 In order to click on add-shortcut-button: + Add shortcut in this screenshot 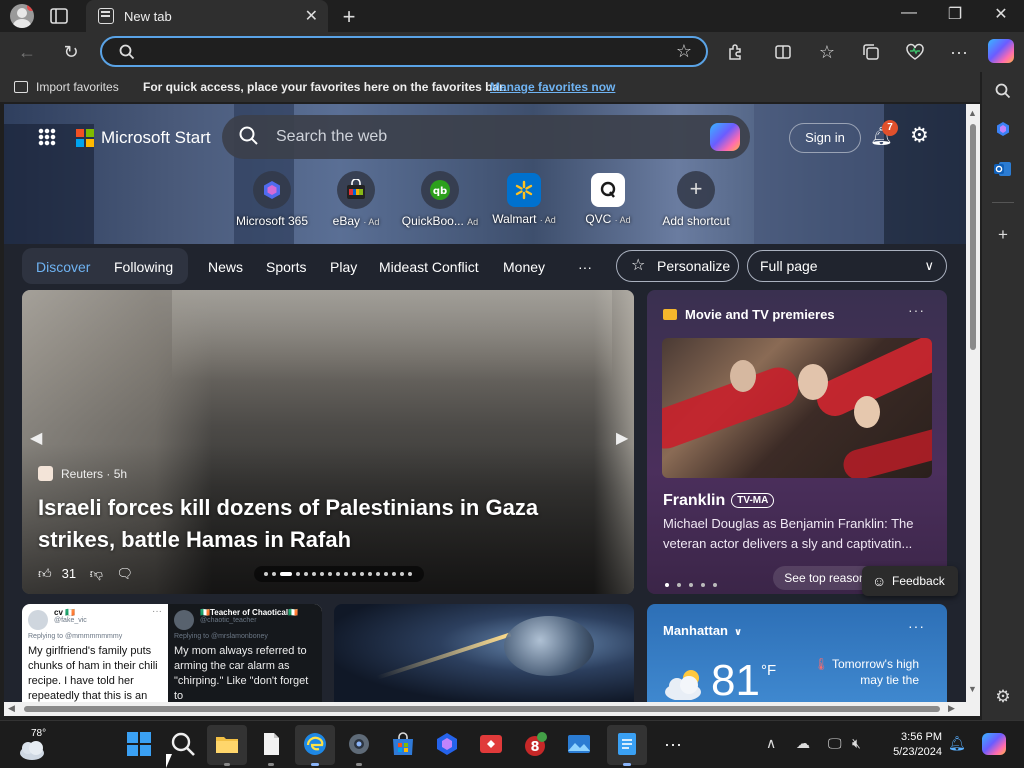, I will do `click(696, 199)`.